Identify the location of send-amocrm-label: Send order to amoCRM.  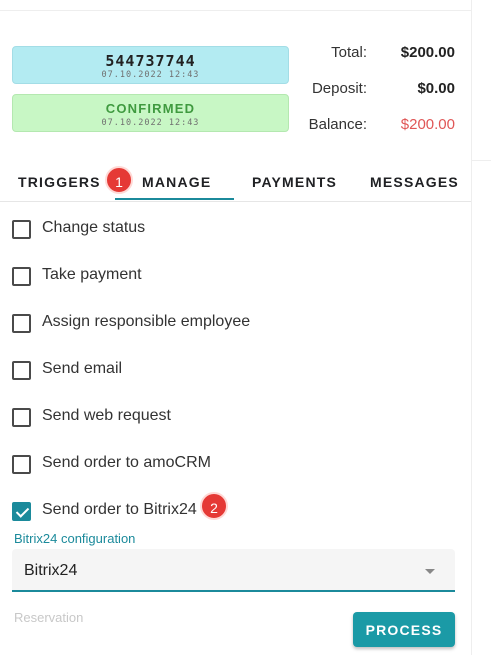
(126, 462).